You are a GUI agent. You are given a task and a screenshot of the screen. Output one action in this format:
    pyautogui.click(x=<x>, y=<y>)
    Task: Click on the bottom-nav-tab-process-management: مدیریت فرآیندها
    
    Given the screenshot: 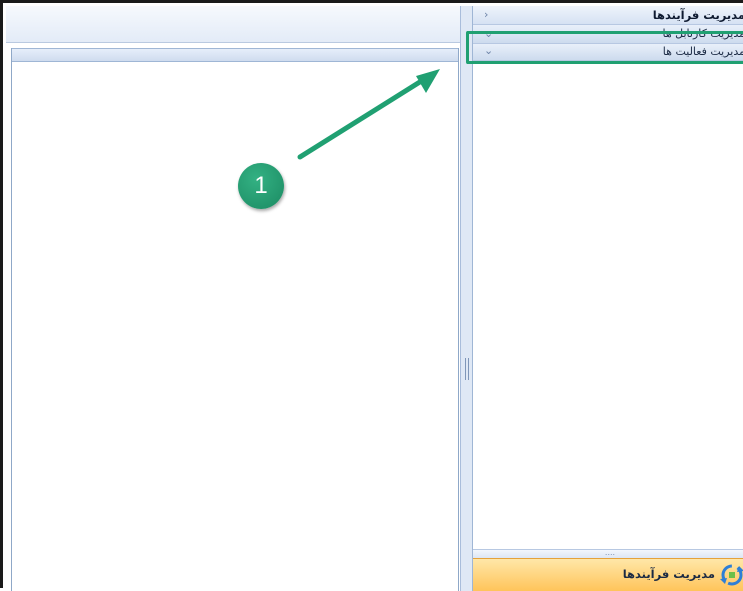 What is the action you would take?
    pyautogui.click(x=608, y=574)
    